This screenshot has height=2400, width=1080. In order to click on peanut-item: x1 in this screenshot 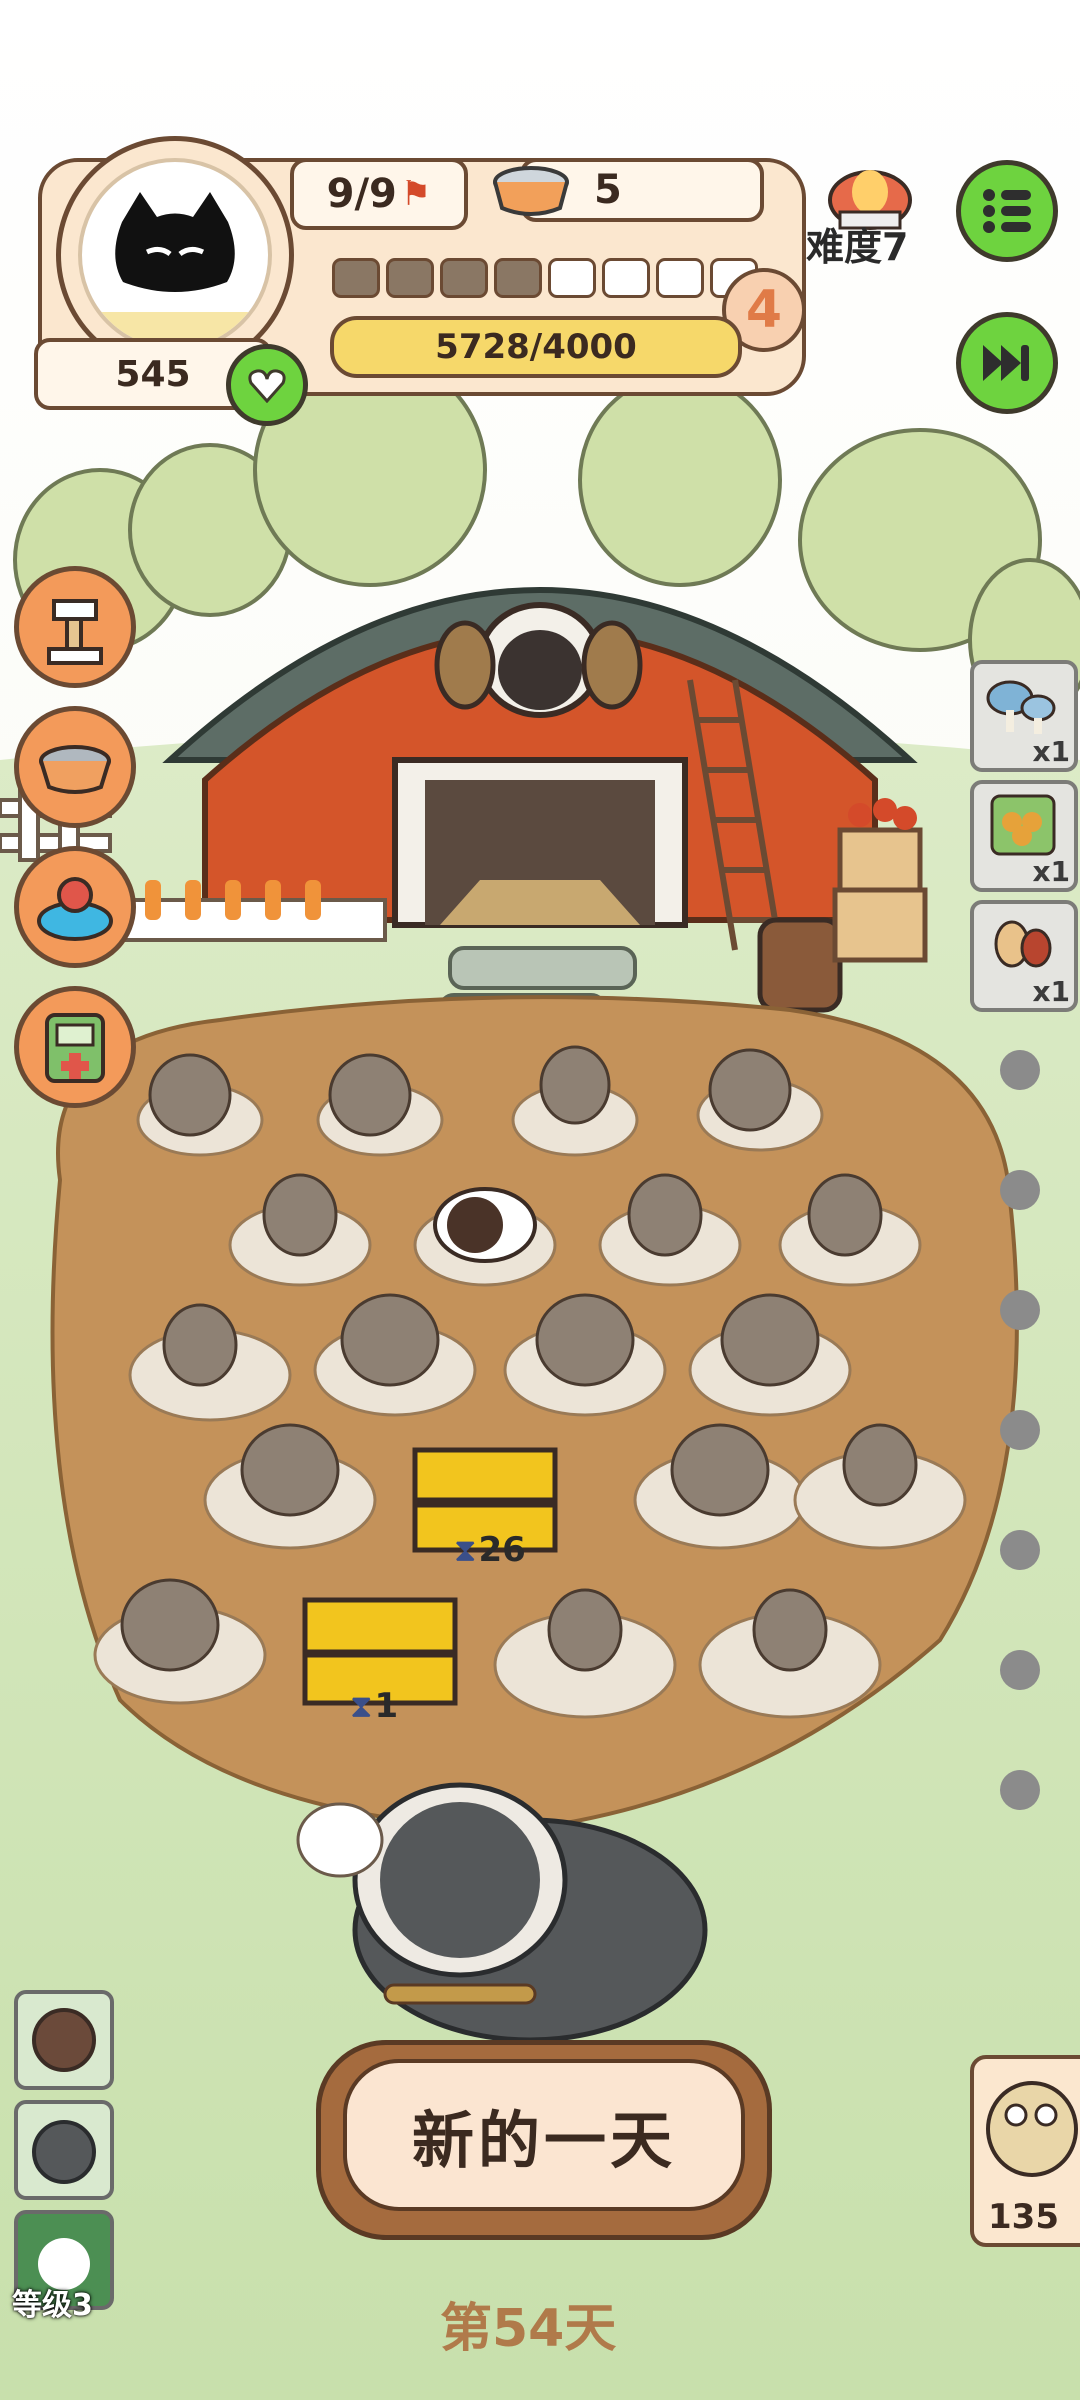, I will do `click(1024, 956)`.